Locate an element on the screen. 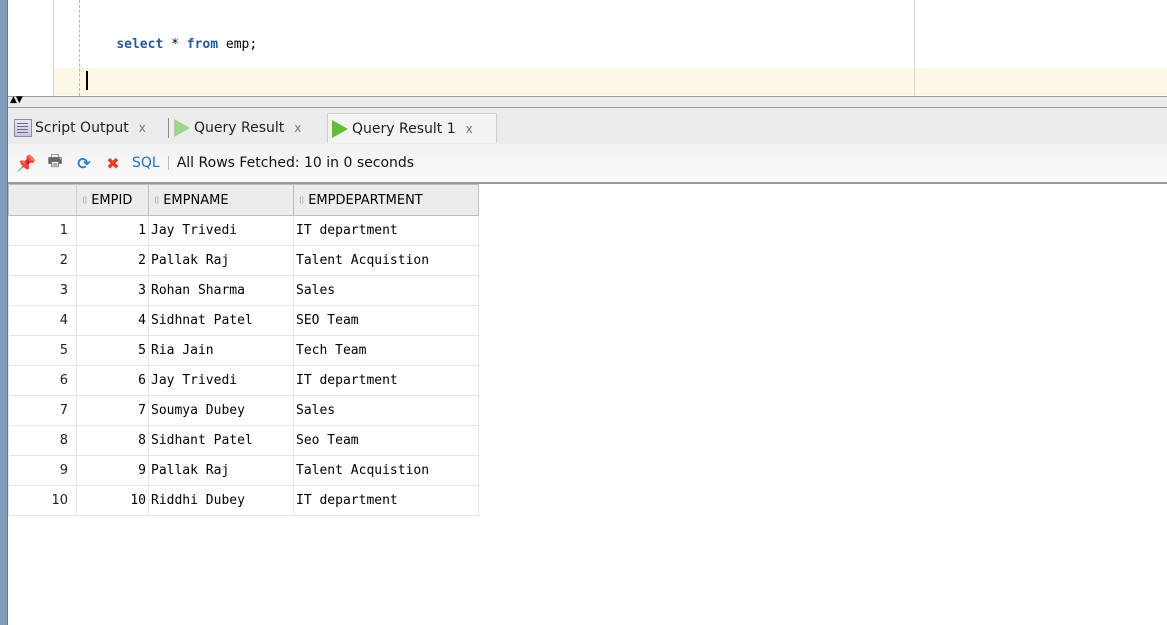  cell-empid: 7 is located at coordinates (112, 410).